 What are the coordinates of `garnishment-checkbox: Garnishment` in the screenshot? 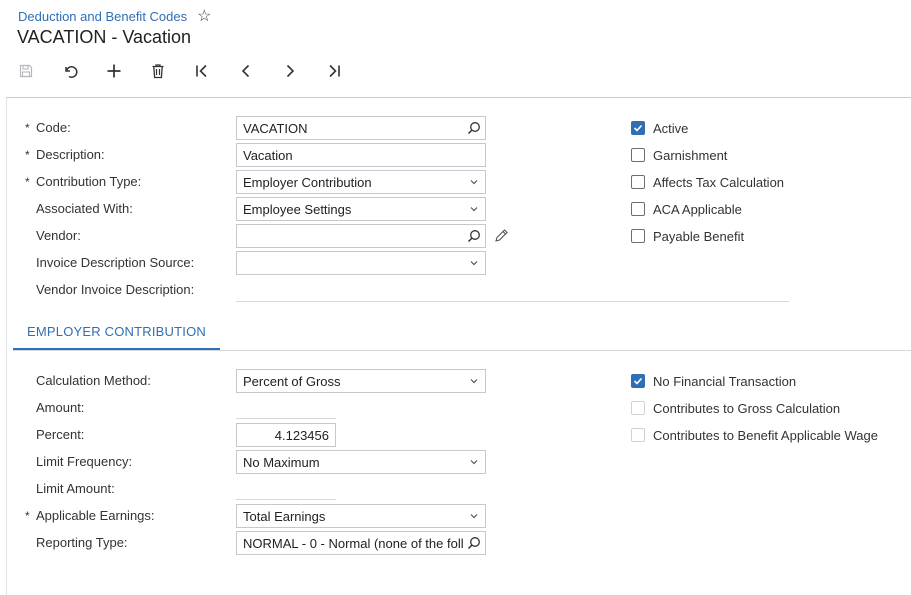 It's located at (679, 155).